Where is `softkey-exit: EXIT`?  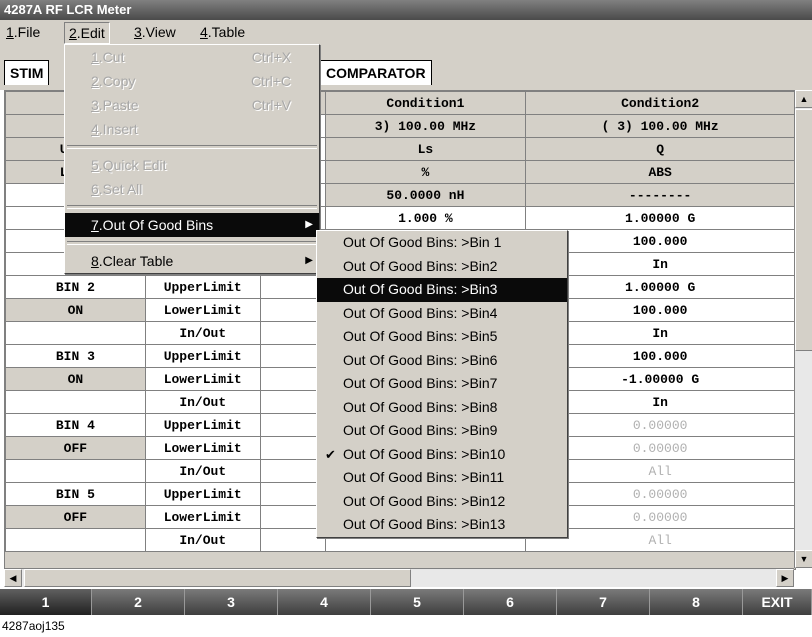 softkey-exit: EXIT is located at coordinates (777, 602).